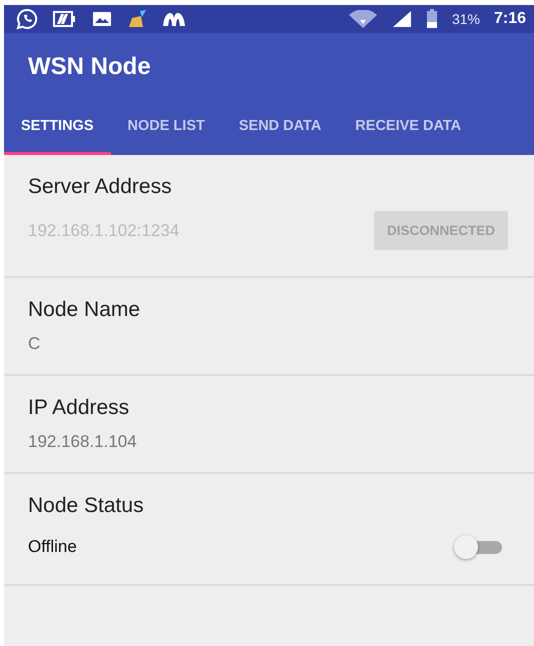 The image size is (534, 646). What do you see at coordinates (408, 127) in the screenshot?
I see `tab: RECEIVE DATA` at bounding box center [408, 127].